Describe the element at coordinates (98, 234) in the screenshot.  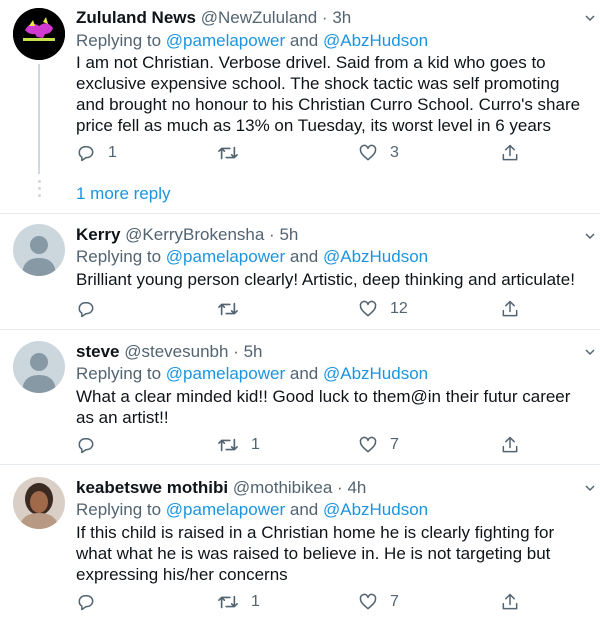
I see `display-name: Kerry` at that location.